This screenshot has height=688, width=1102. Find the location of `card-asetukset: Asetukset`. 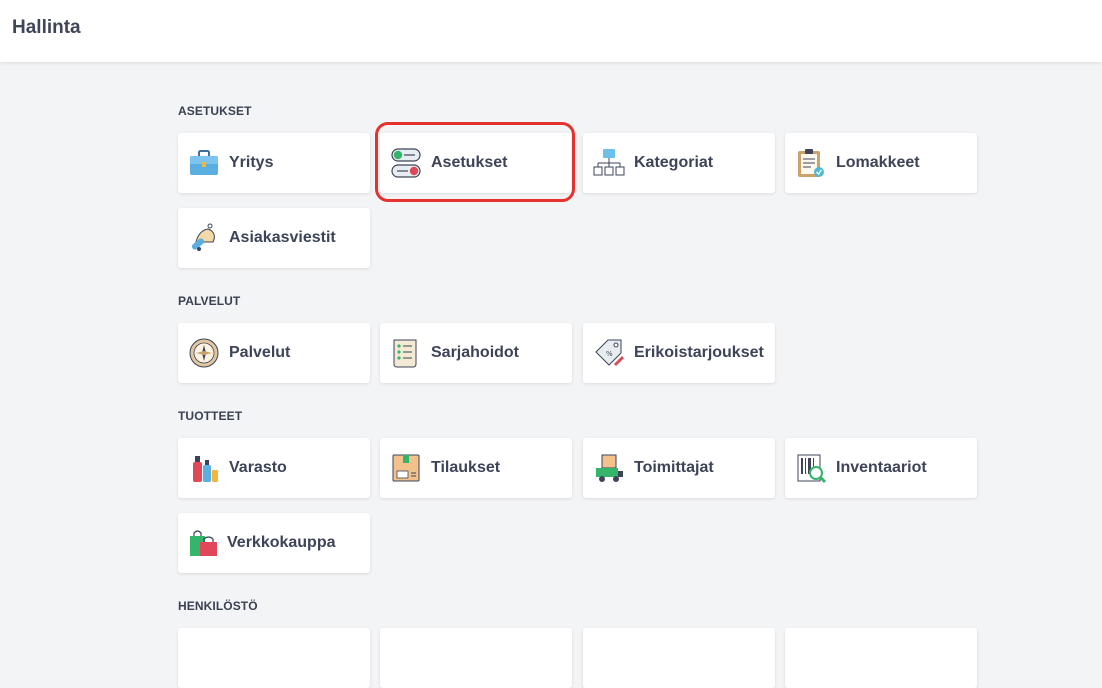

card-asetukset: Asetukset is located at coordinates (476, 163).